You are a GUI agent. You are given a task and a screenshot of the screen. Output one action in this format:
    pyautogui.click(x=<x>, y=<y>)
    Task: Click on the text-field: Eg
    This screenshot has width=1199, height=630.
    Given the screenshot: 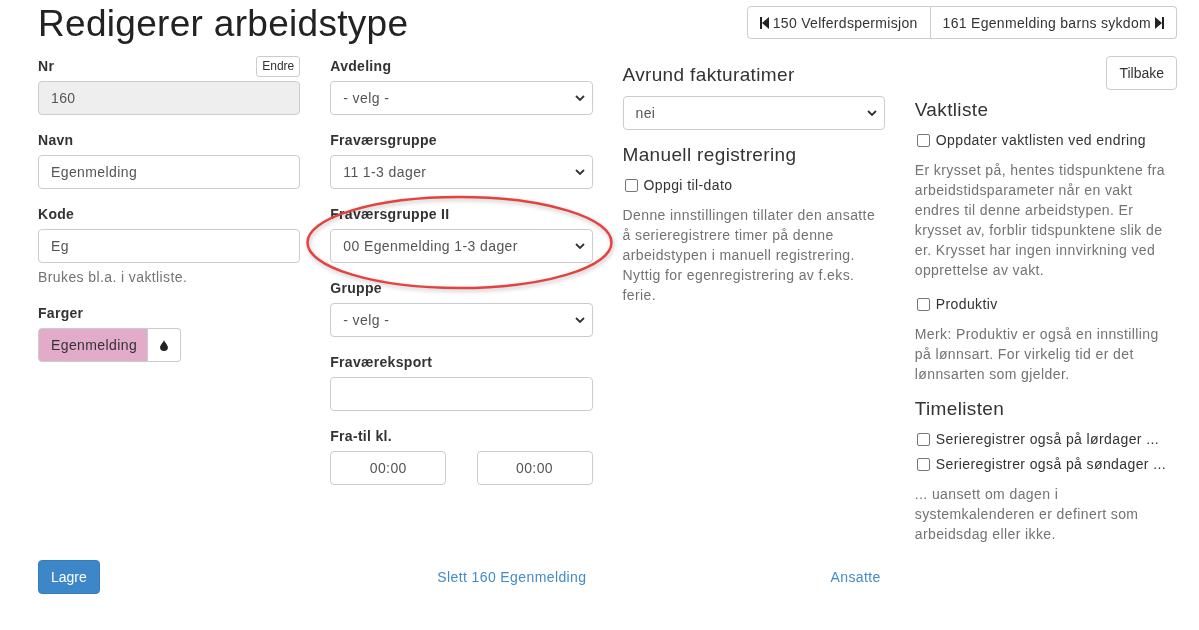 What is the action you would take?
    pyautogui.click(x=169, y=246)
    